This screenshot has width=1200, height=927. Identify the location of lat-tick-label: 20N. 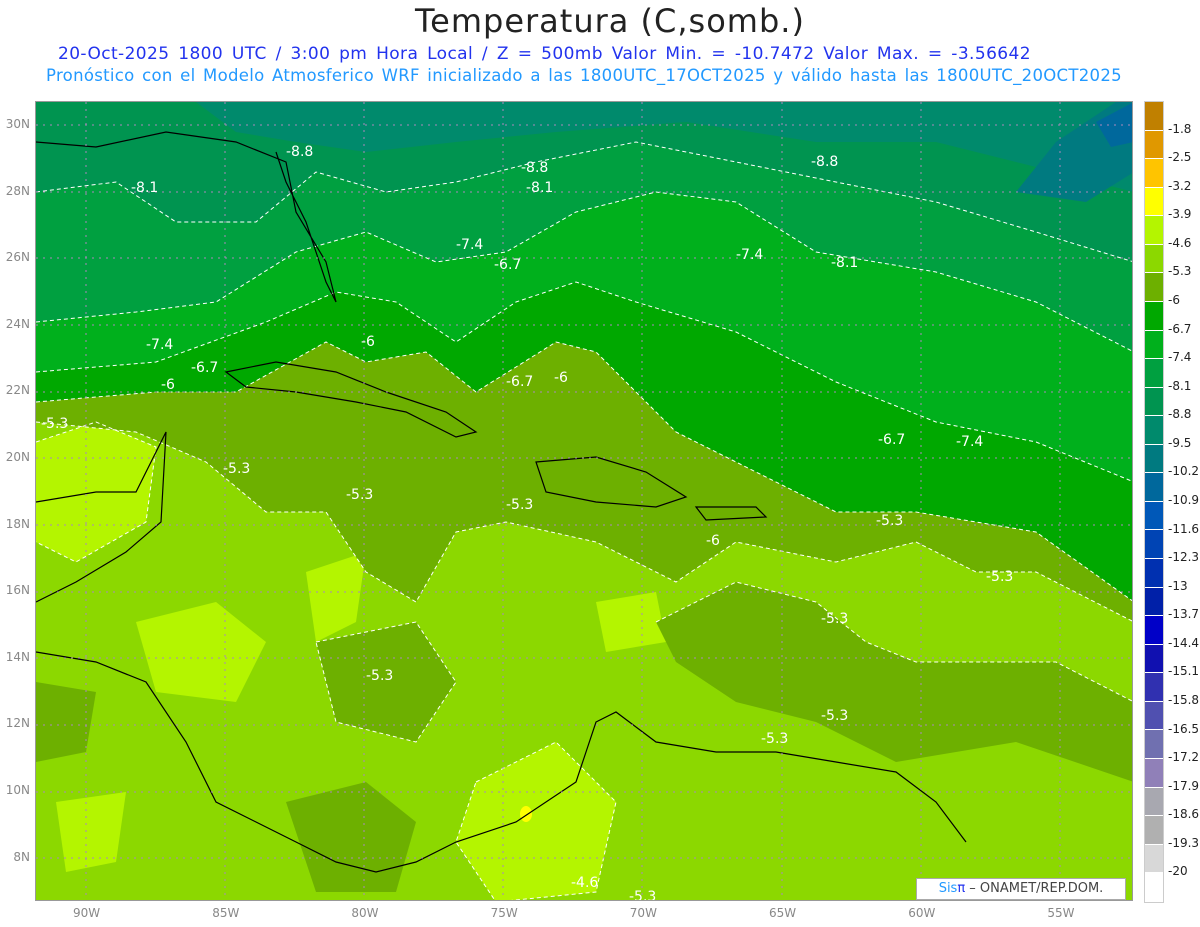
(17, 457).